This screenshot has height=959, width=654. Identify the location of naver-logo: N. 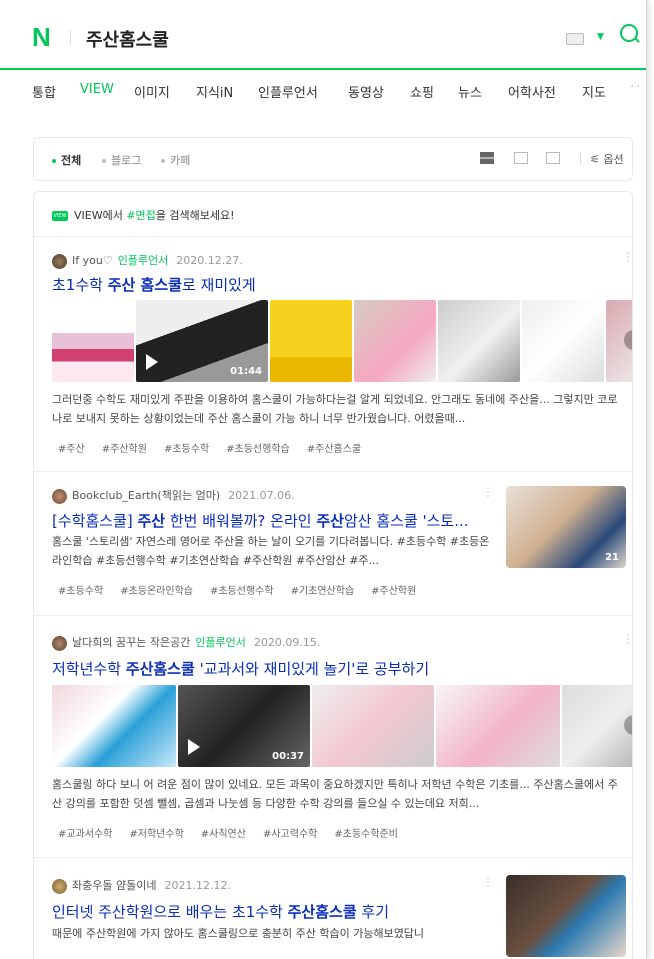
(41, 37).